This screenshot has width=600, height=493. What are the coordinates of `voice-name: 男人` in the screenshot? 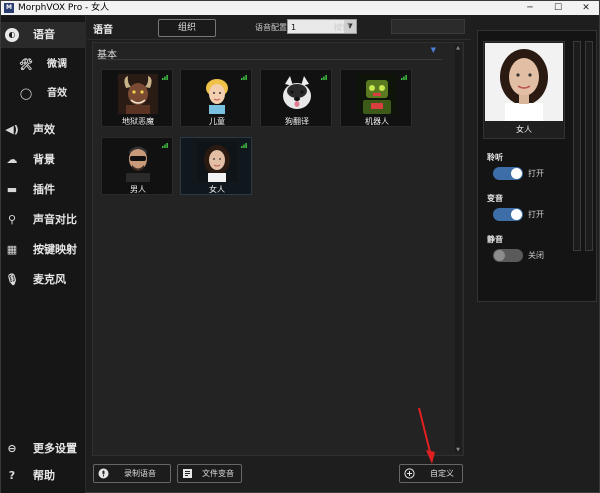 It's located at (138, 189).